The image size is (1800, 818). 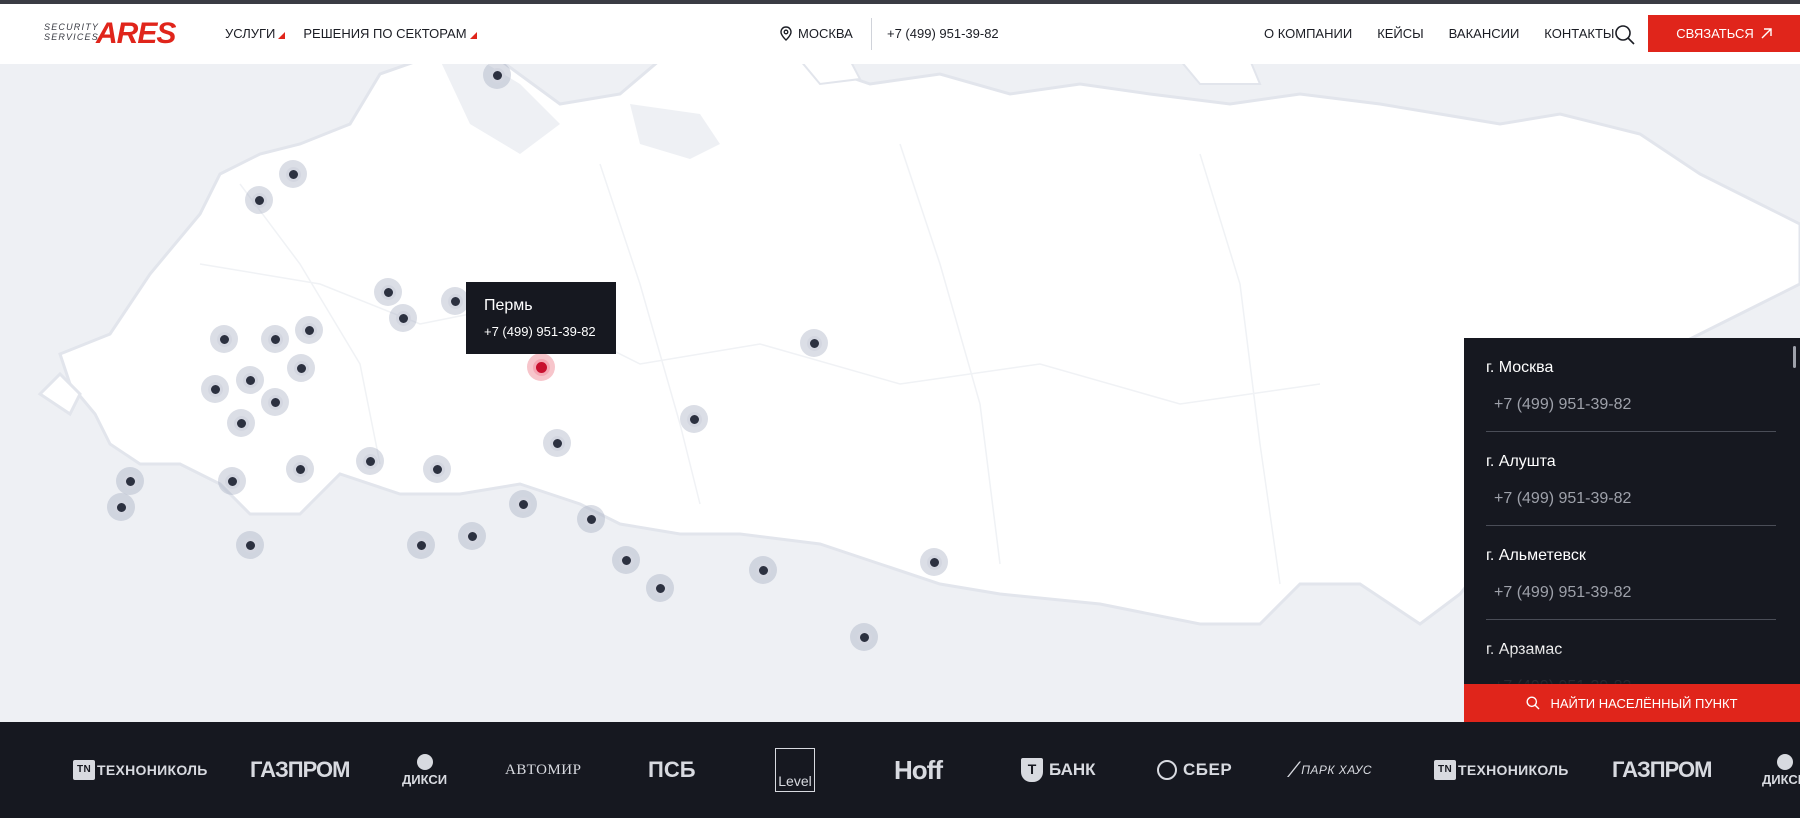 What do you see at coordinates (1194, 770) in the screenshot?
I see `sber-logo: СБЕР` at bounding box center [1194, 770].